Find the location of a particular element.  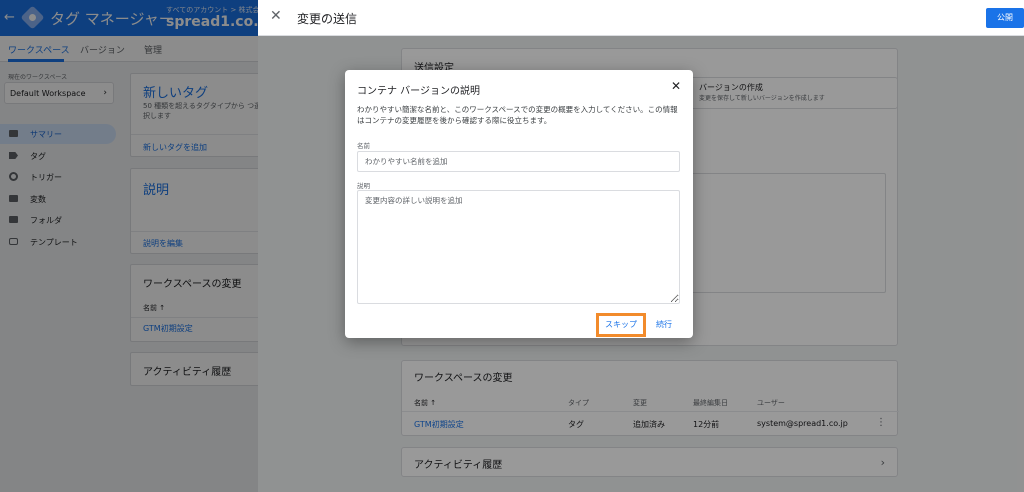

name-label: 名前 is located at coordinates (363, 146).